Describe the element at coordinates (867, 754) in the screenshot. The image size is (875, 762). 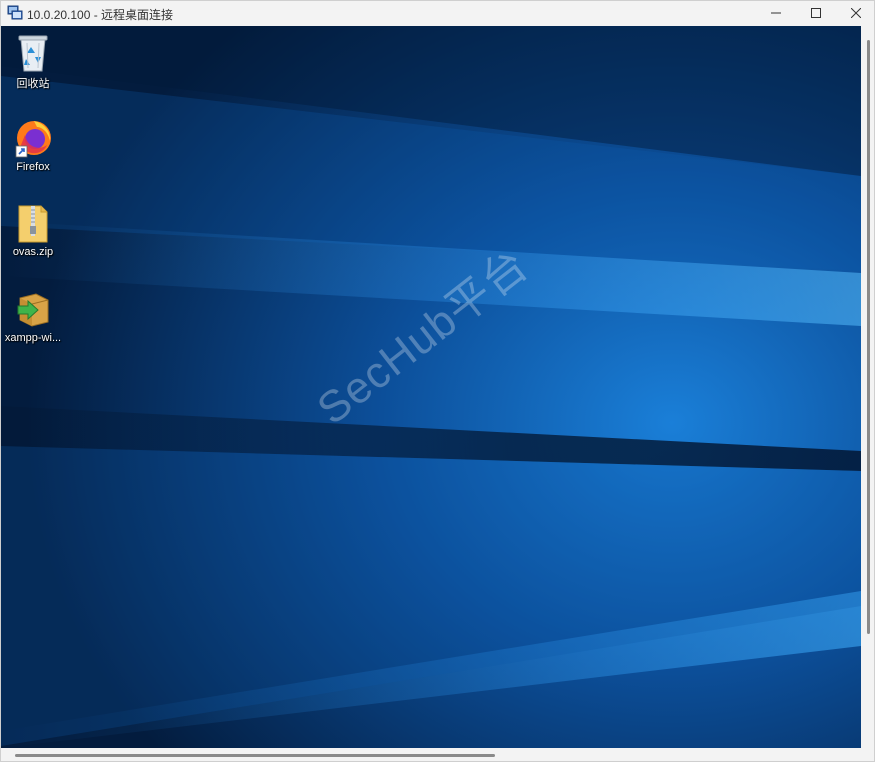
I see `scrollbar-corner` at that location.